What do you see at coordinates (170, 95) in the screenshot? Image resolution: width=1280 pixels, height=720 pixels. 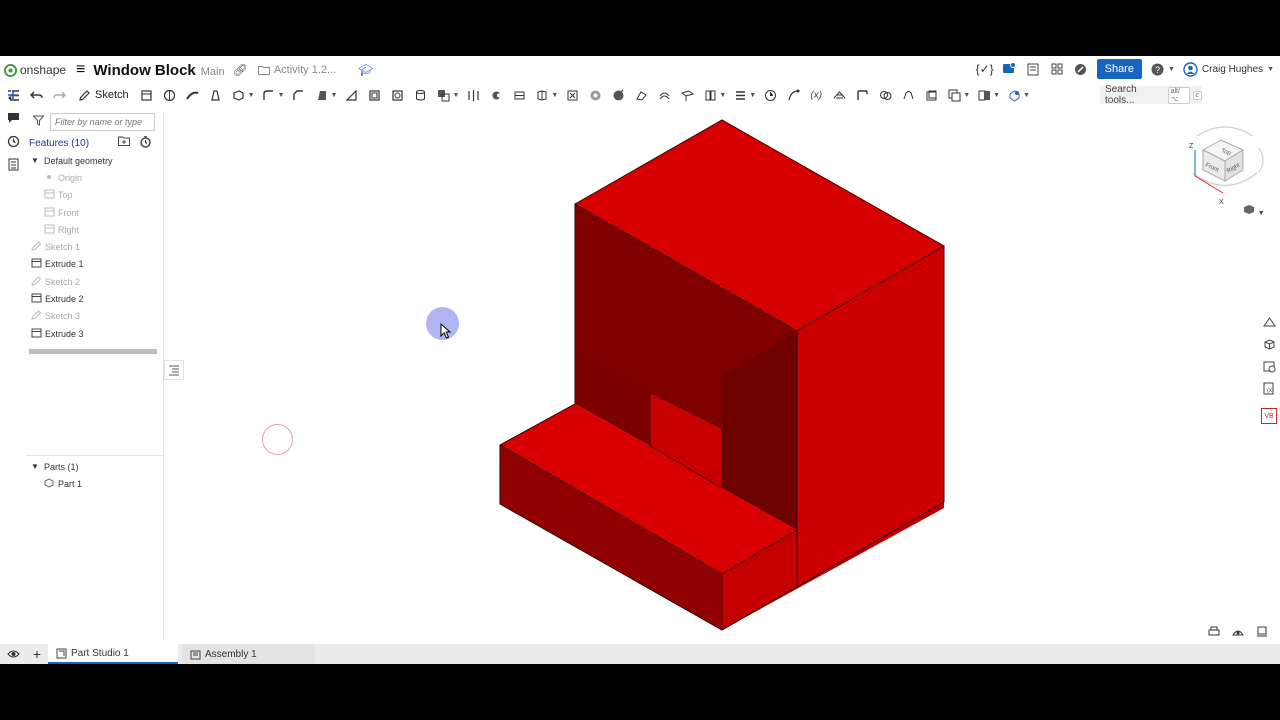 I see `revolve-icon` at bounding box center [170, 95].